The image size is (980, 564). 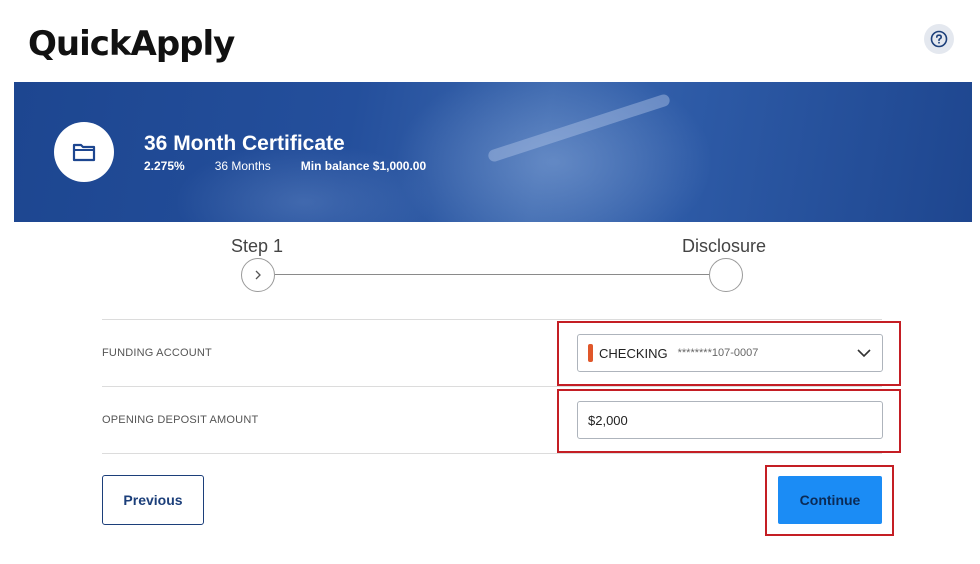 What do you see at coordinates (724, 246) in the screenshot?
I see `step-disclosure-label: Disclosure` at bounding box center [724, 246].